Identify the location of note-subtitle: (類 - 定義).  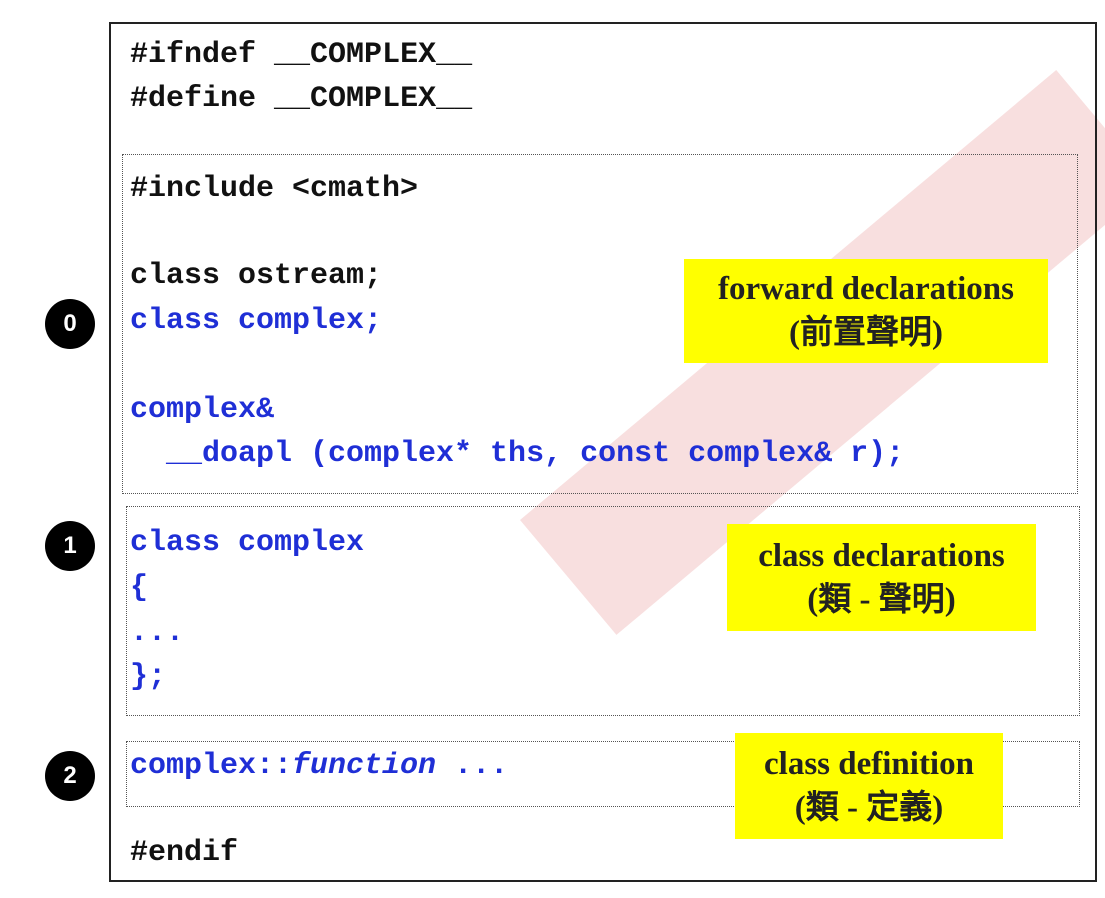
(869, 808).